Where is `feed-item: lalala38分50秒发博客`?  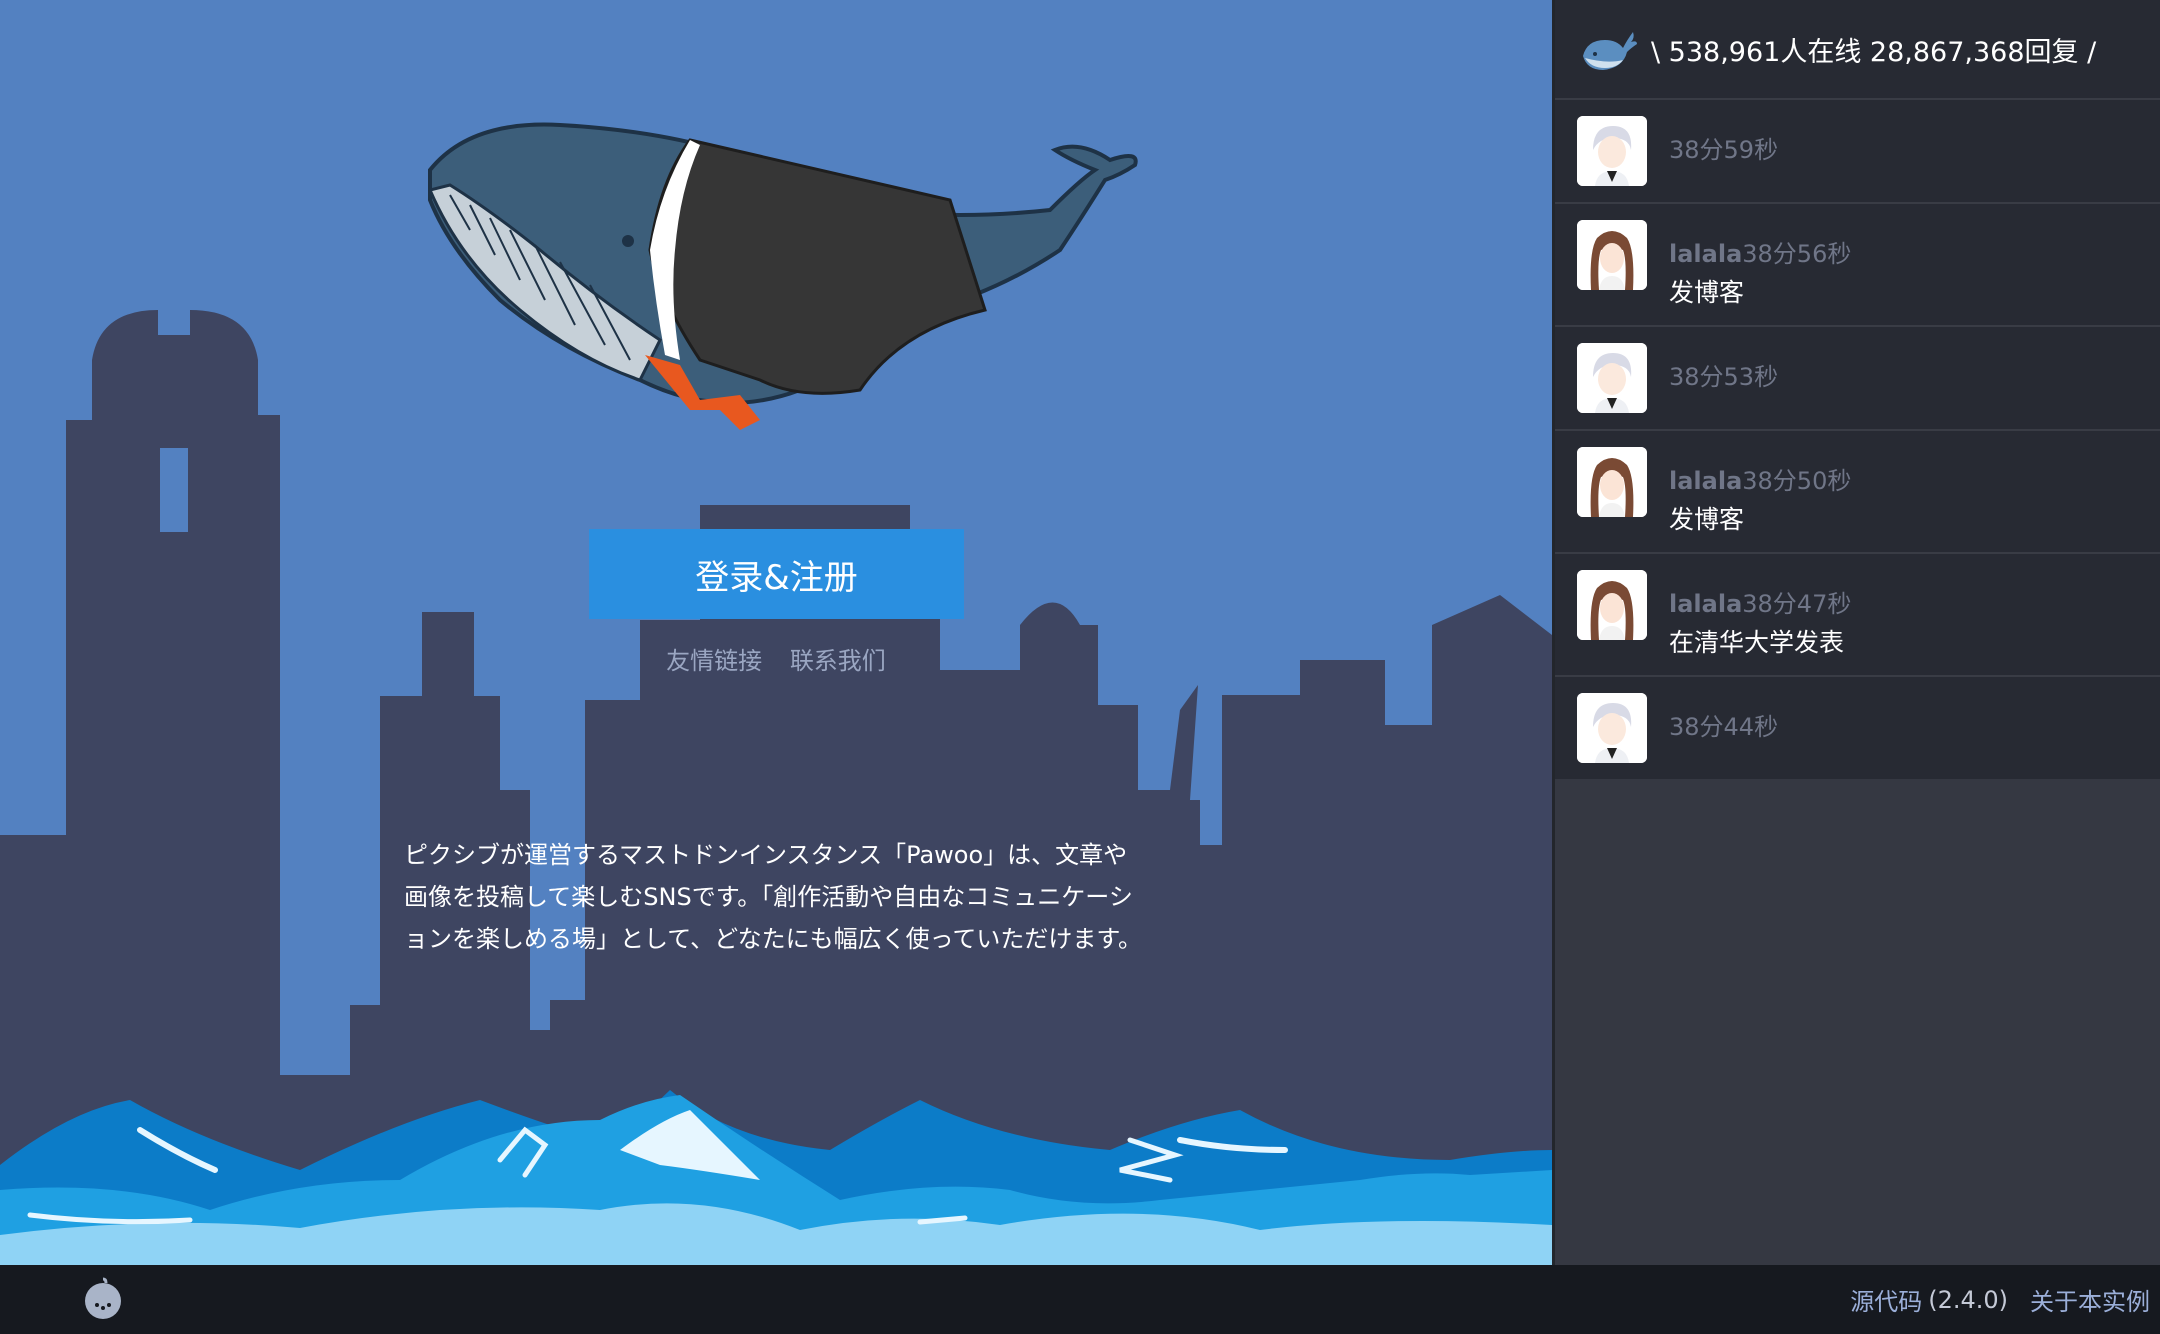 feed-item: lalala38分50秒发博客 is located at coordinates (1857, 490).